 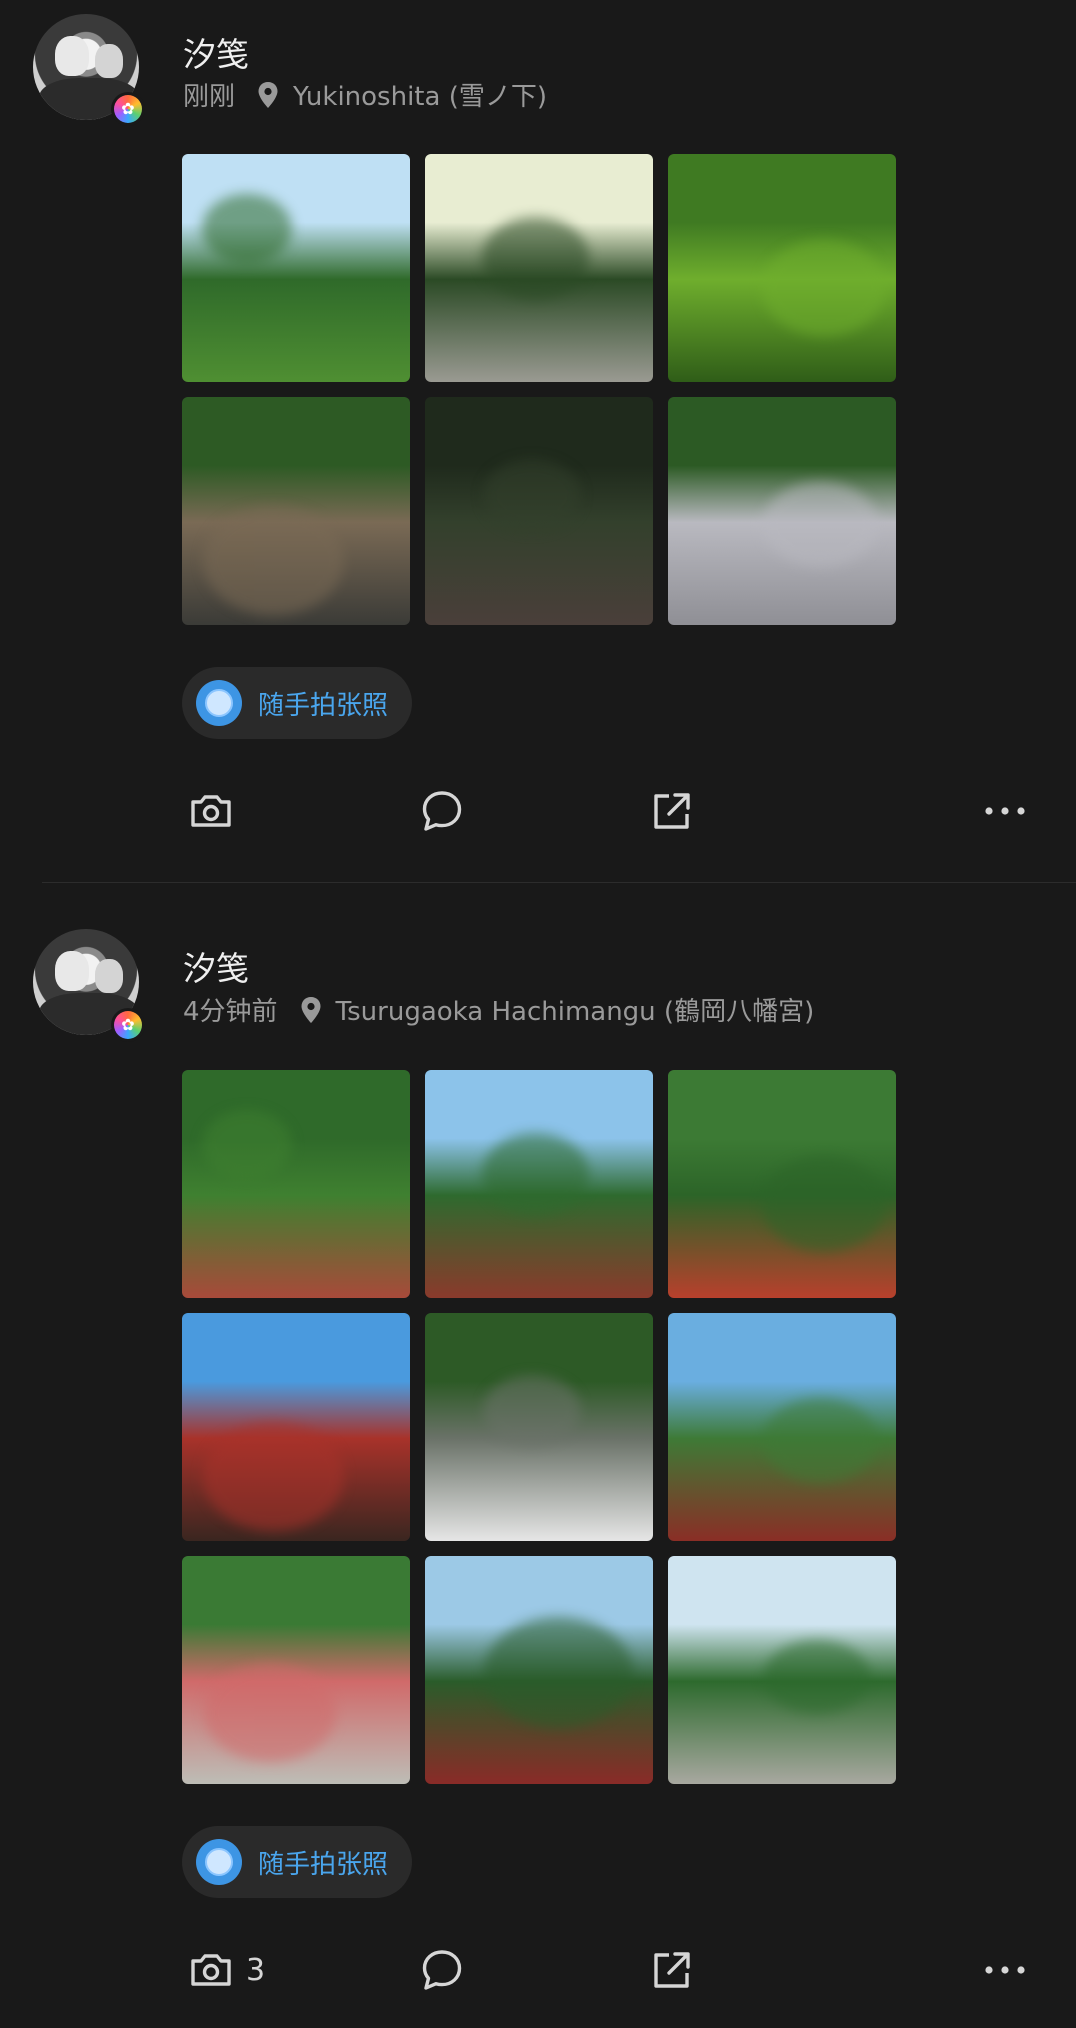 What do you see at coordinates (230, 1012) in the screenshot?
I see `post-time: 4分钟前` at bounding box center [230, 1012].